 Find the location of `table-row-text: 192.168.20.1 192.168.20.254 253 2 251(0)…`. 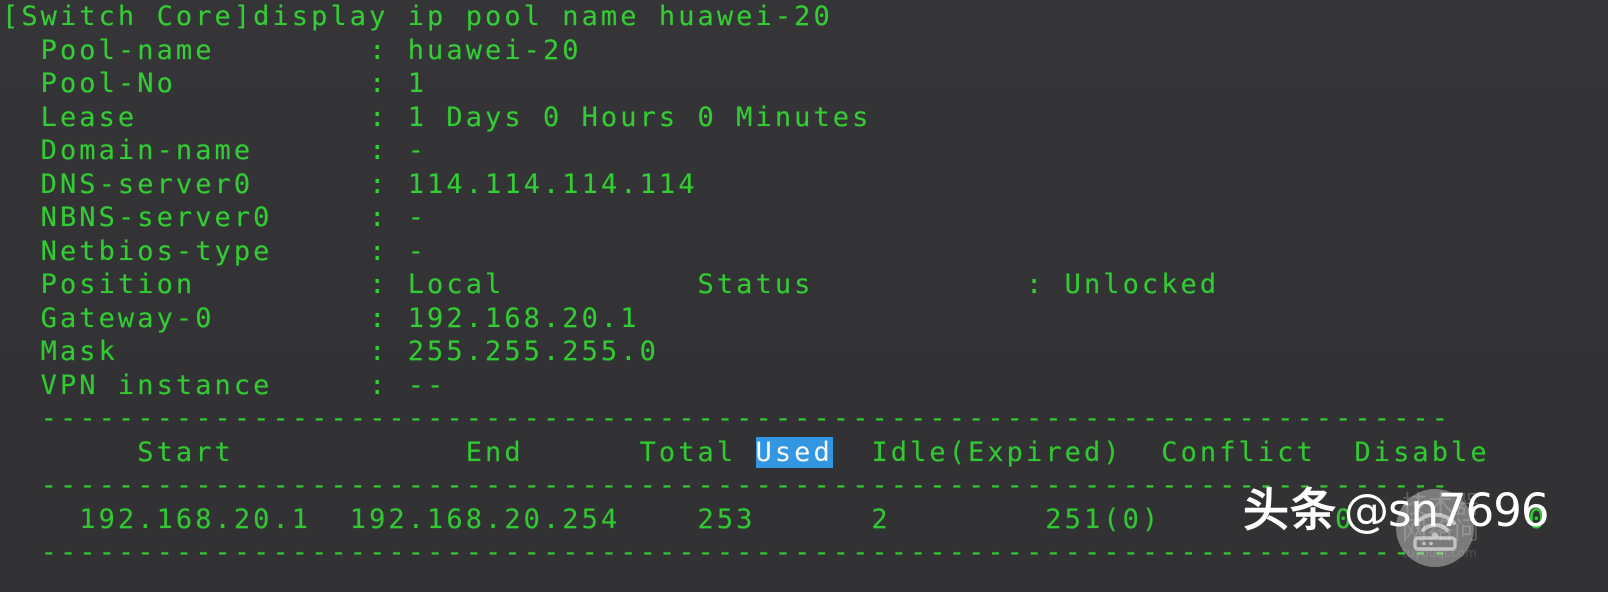

table-row-text: 192.168.20.1 192.168.20.254 253 2 251(0)… is located at coordinates (775, 519).